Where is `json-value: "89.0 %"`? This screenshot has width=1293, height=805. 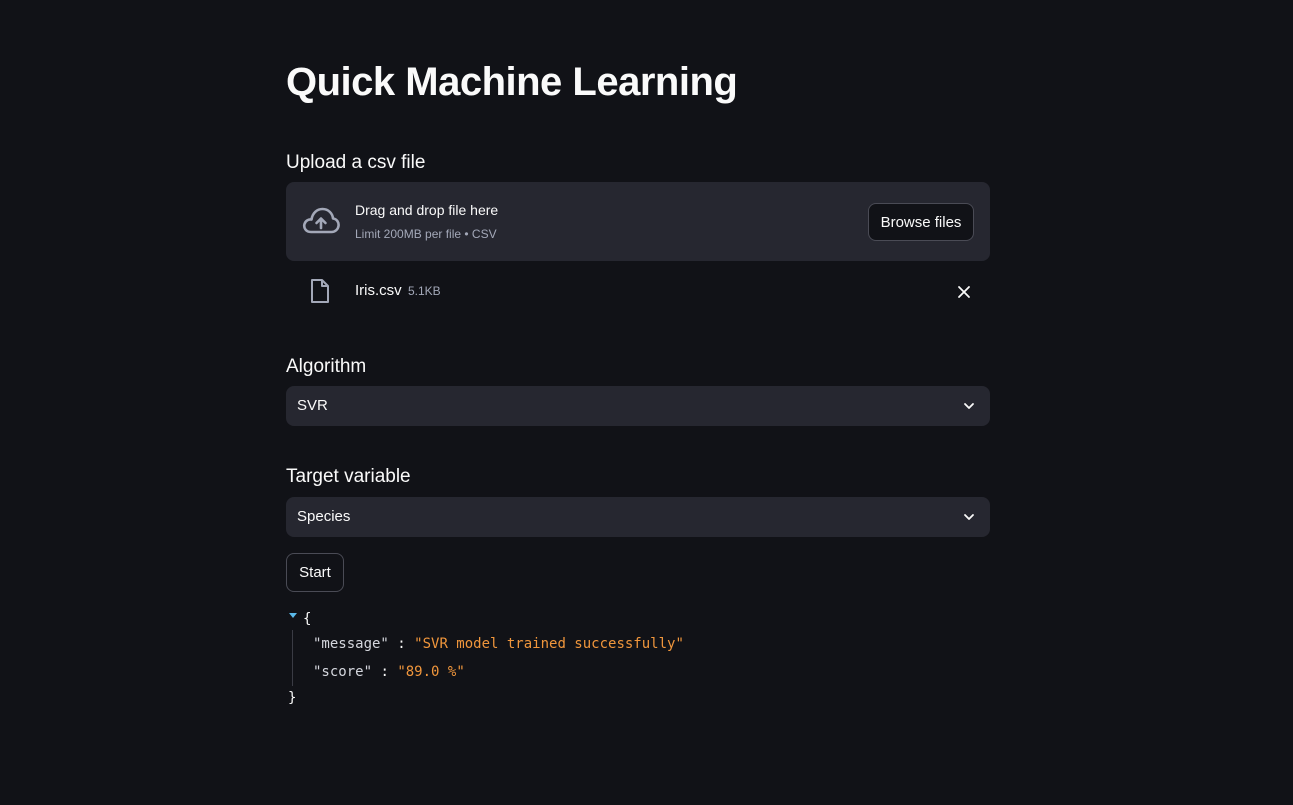
json-value: "89.0 %" is located at coordinates (431, 672).